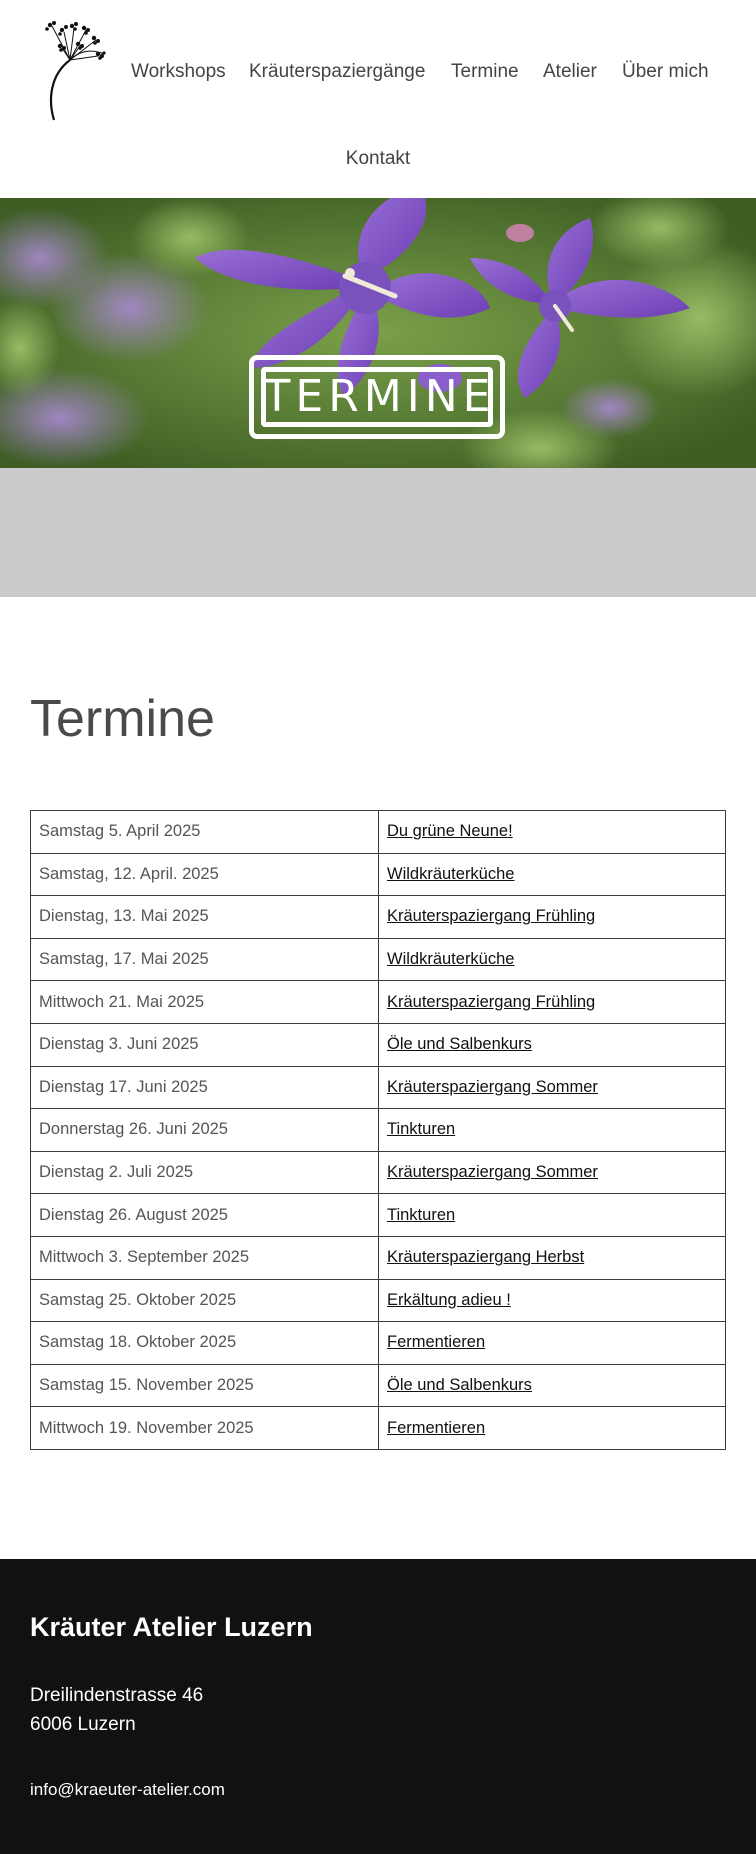 This screenshot has width=756, height=1854. I want to click on footer-email-link: info@kraeuter-atelier.com, so click(127, 1790).